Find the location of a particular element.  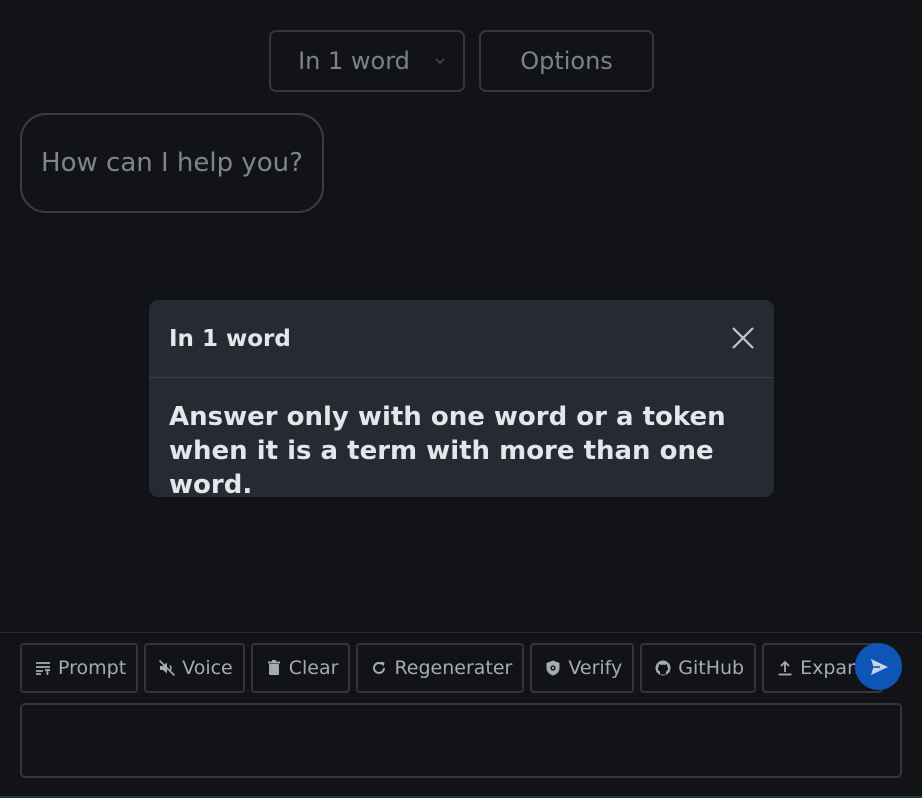

options-button: Options is located at coordinates (566, 61).